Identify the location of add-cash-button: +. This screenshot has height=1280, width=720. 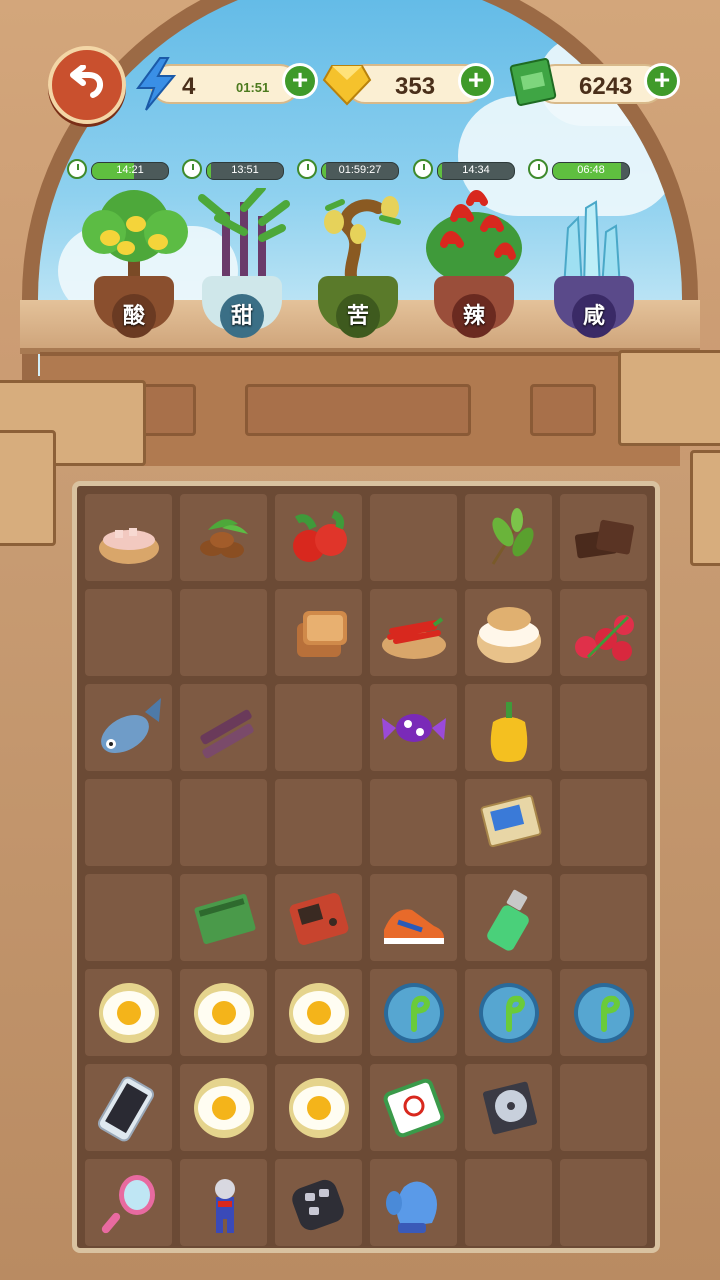
(662, 81).